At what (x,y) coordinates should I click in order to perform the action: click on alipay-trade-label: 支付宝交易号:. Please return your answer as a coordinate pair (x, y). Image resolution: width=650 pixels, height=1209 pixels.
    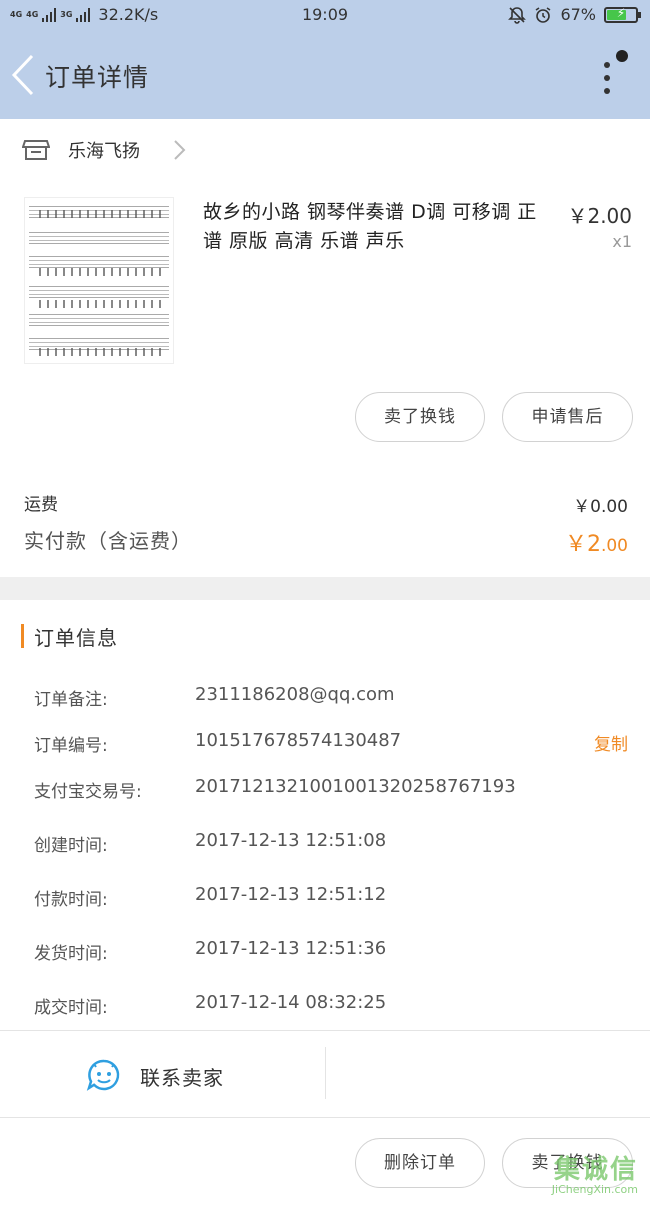
    Looking at the image, I should click on (88, 792).